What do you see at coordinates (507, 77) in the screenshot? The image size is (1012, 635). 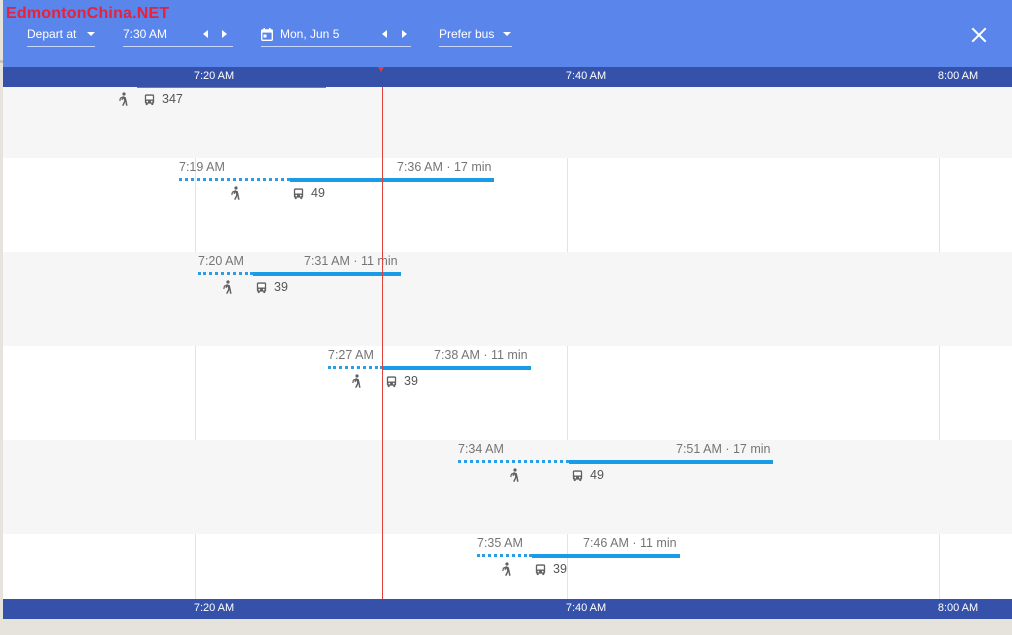 I see `time-axis-top: 7:20 AM 7:40 AM 8:00 AM` at bounding box center [507, 77].